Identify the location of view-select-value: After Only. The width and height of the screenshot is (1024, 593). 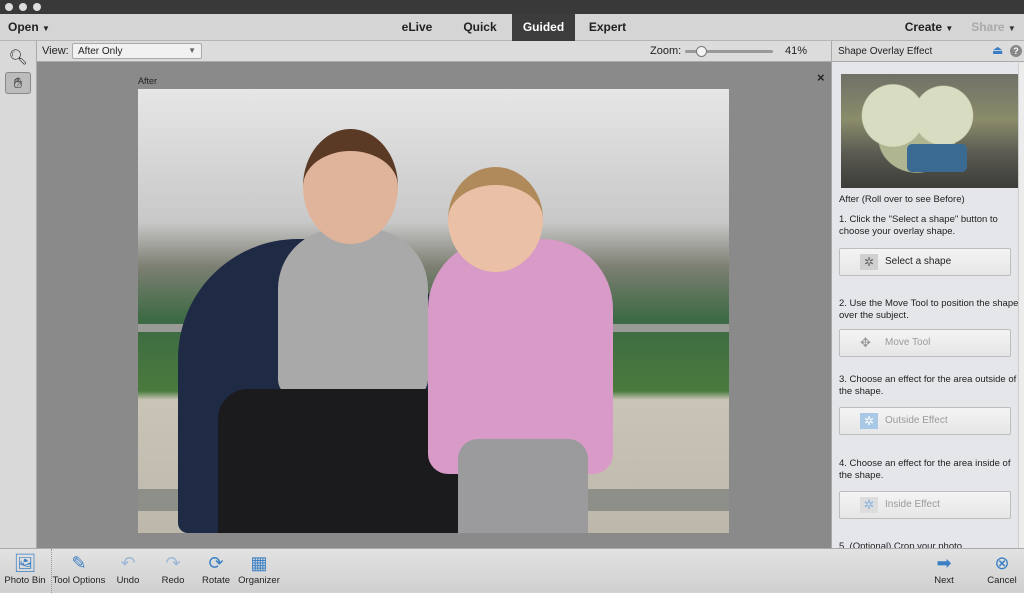
(100, 51).